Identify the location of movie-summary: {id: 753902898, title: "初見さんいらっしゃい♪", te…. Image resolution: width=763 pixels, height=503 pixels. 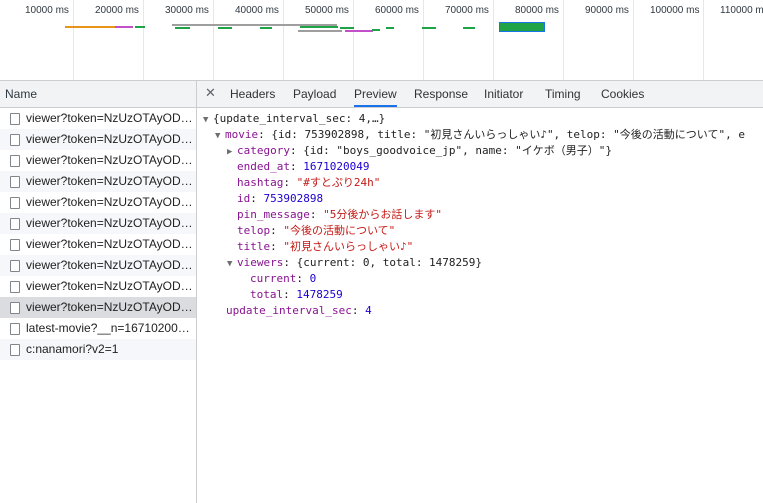
(508, 134).